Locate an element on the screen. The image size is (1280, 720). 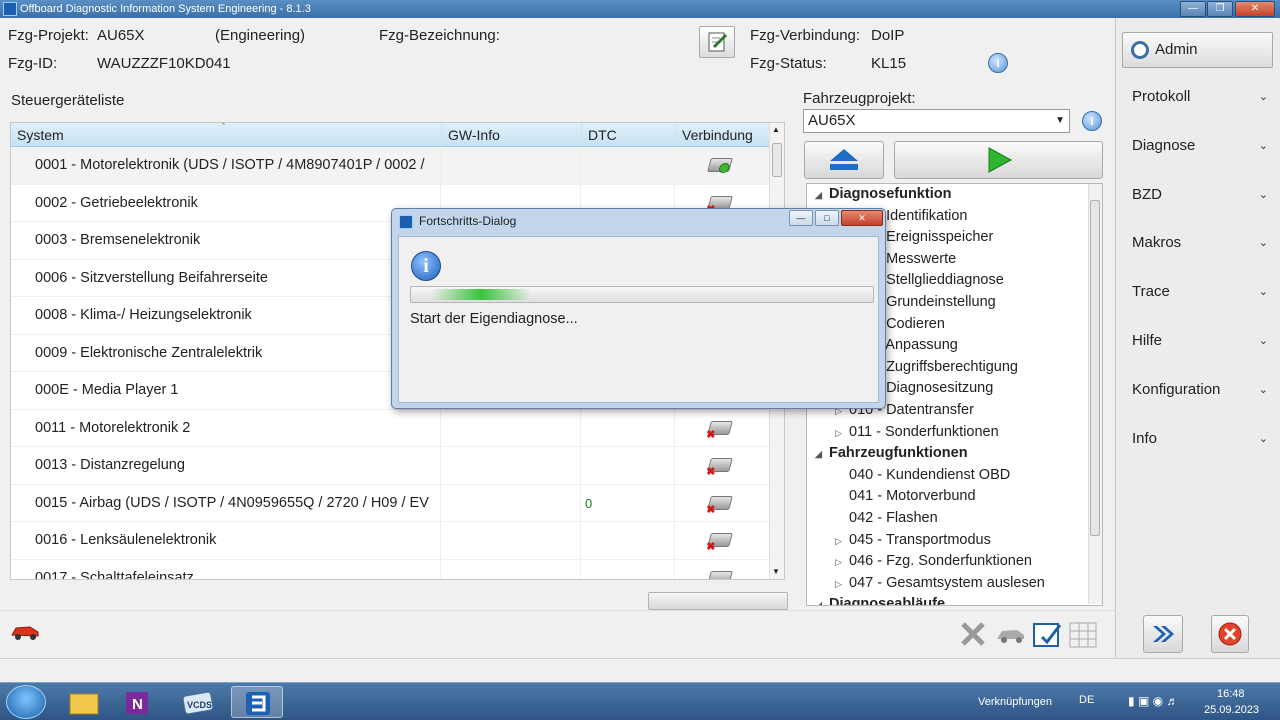
chevron-down-icon: ▼ is located at coordinates (1060, 120).